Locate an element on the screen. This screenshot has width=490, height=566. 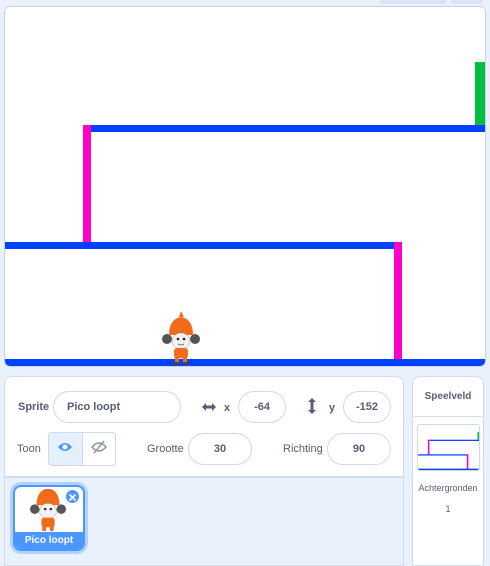
stage-thumbnail is located at coordinates (448, 447).